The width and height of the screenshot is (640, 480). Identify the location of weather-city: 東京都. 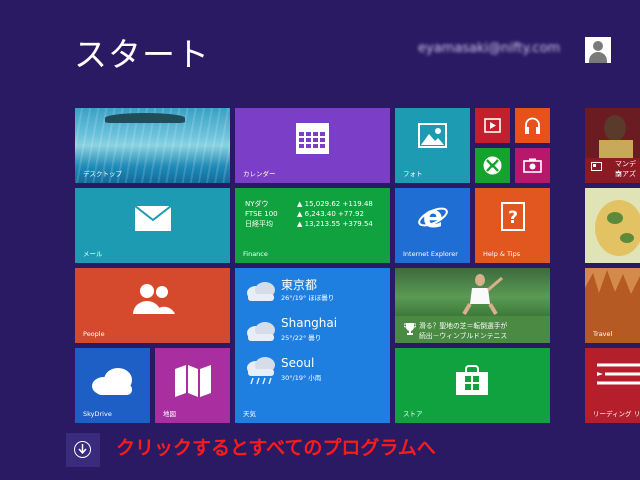
(299, 285).